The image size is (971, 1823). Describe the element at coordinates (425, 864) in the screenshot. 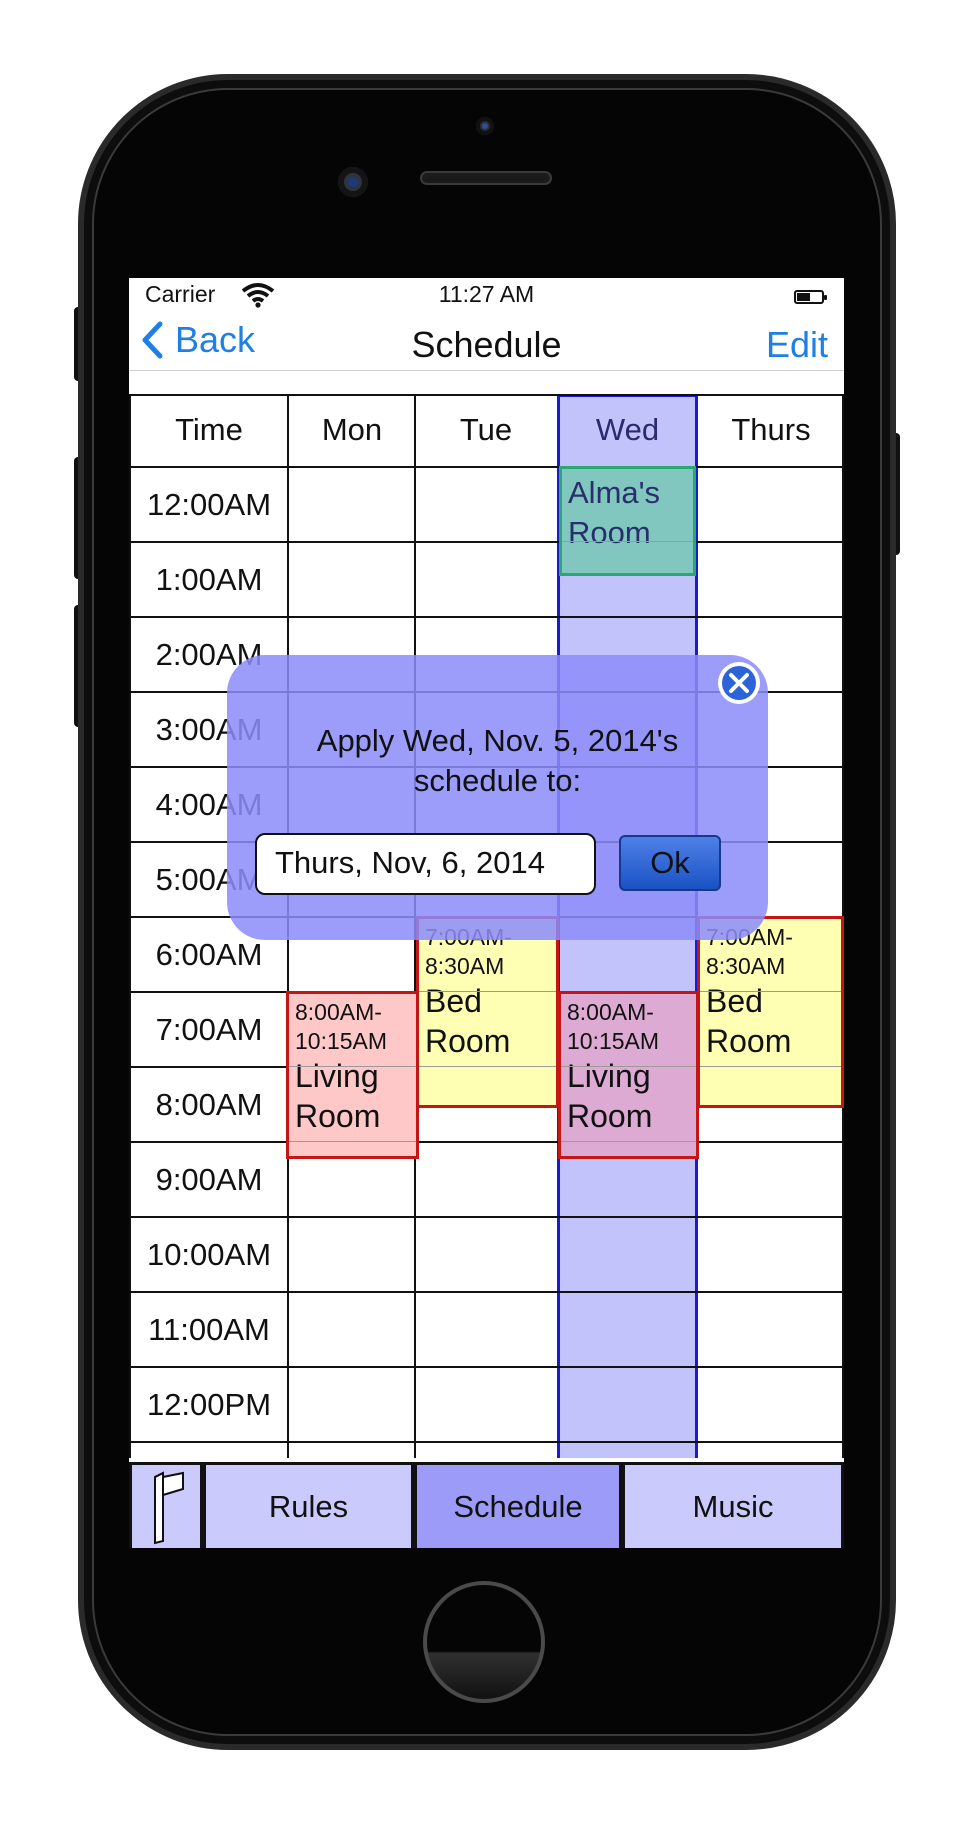

I see `target-date-field: Thurs, Nov, 6, 2014` at that location.